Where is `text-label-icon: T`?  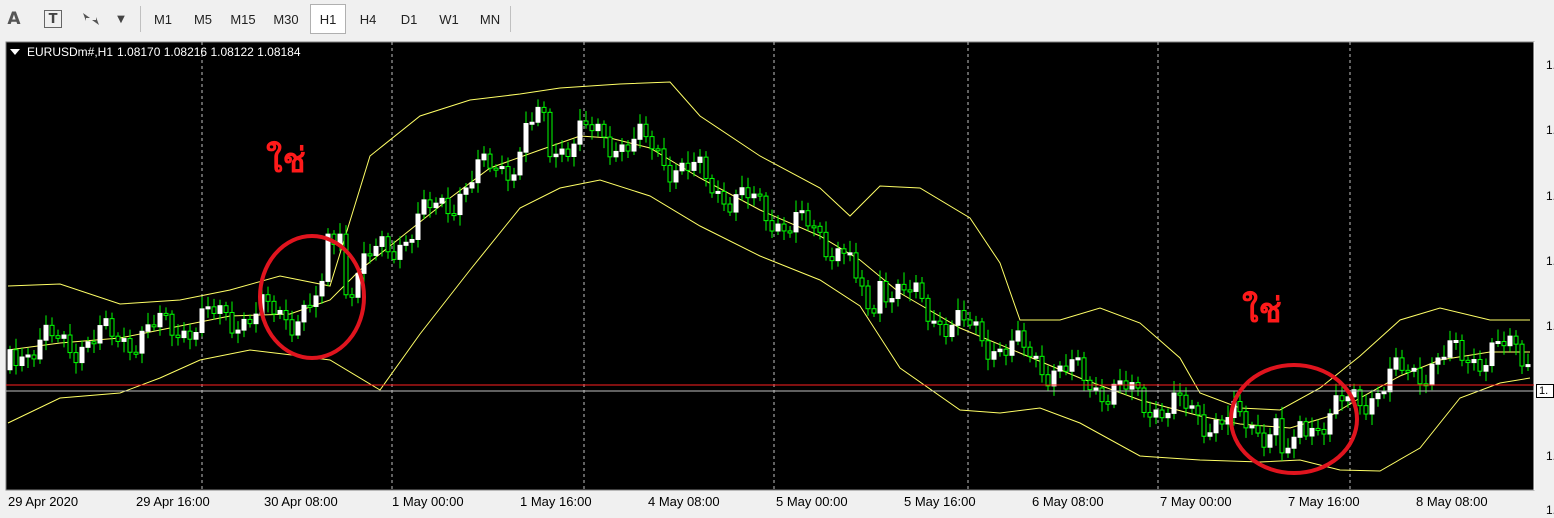
text-label-icon: T is located at coordinates (53, 19).